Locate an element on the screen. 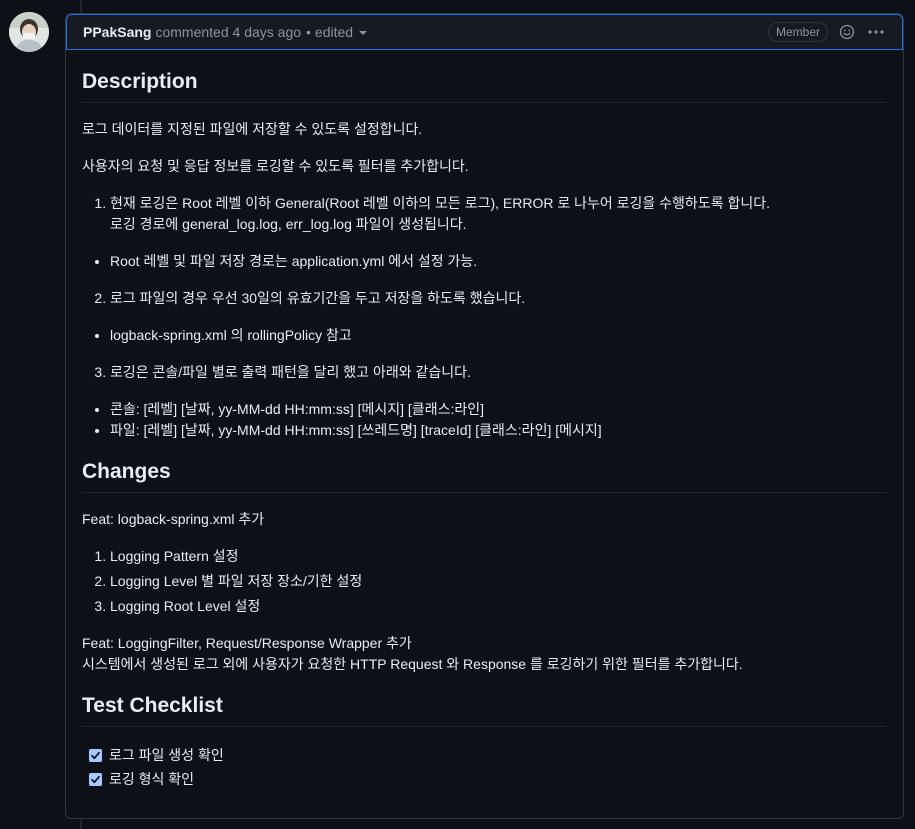 The height and width of the screenshot is (829, 915). comment-timestamp: commented 4 days ago is located at coordinates (228, 32).